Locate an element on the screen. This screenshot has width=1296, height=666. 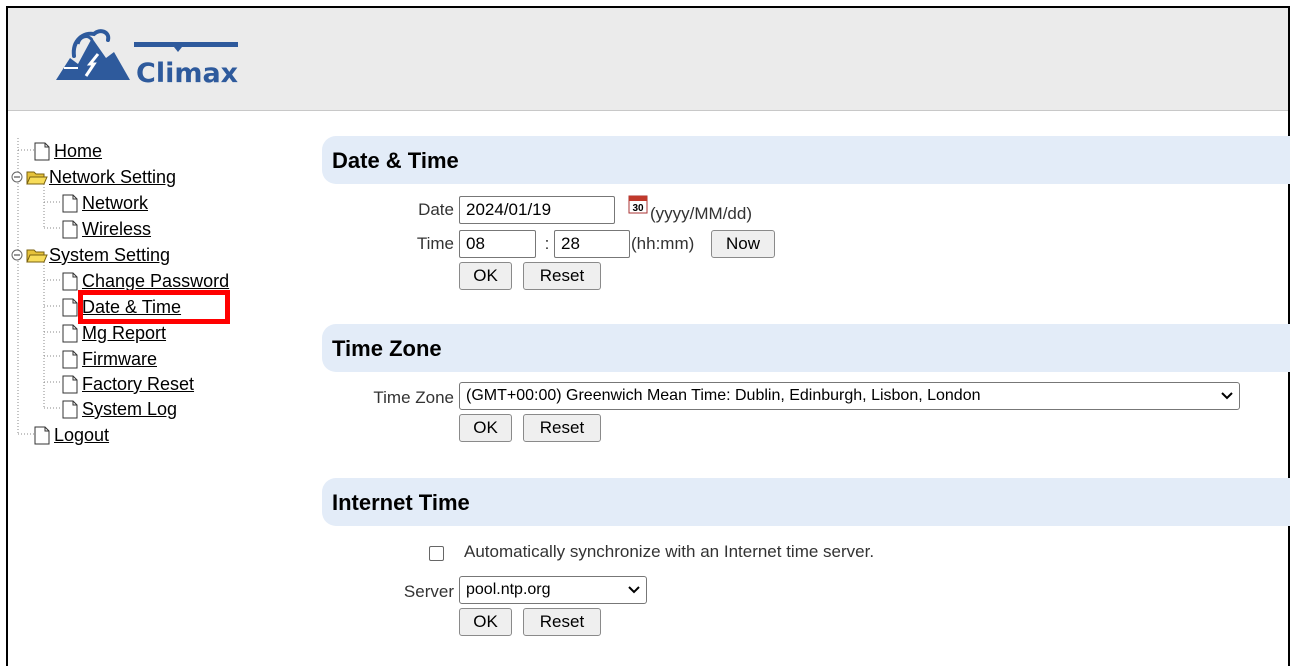
sidebar-item-label: Change Password is located at coordinates (155, 281).